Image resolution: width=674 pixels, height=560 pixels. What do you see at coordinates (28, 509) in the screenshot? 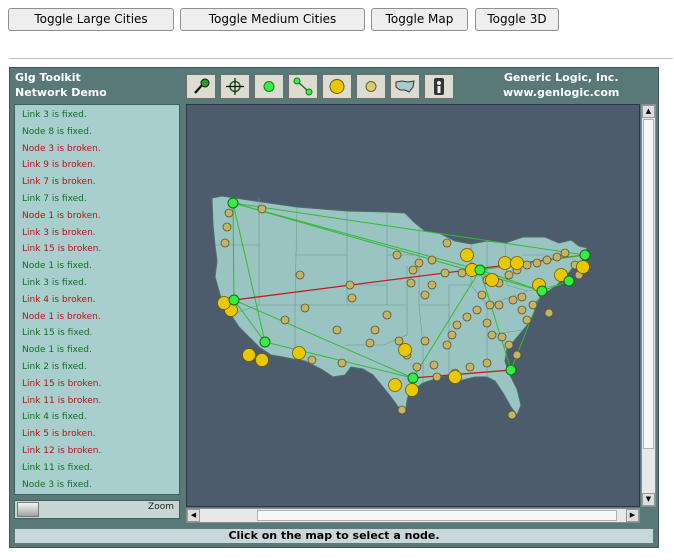
I see `zoom-slider-thumb` at bounding box center [28, 509].